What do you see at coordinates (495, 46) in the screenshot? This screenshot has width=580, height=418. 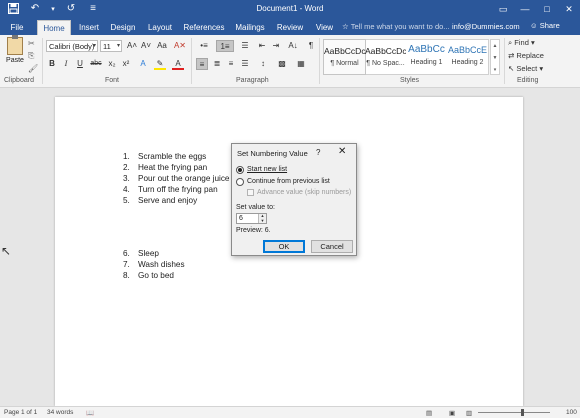 I see `scroll-up-icon: ▲` at bounding box center [495, 46].